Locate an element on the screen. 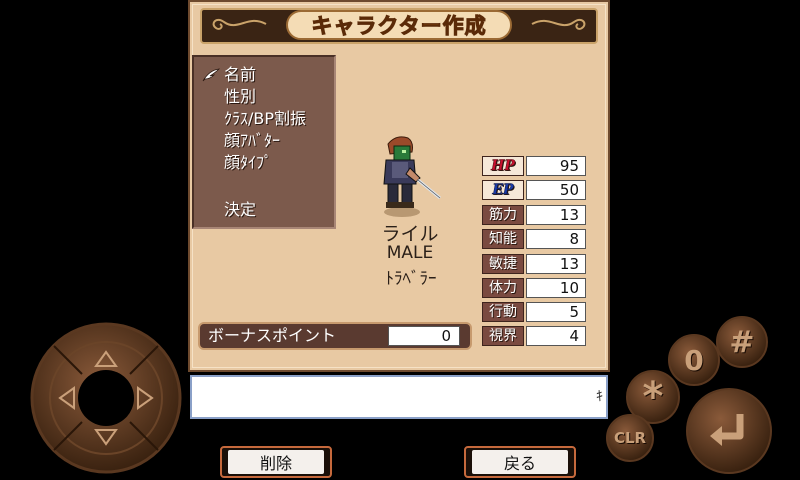 Image resolution: width=800 pixels, height=480 pixels. hash-button-label: # is located at coordinates (742, 342).